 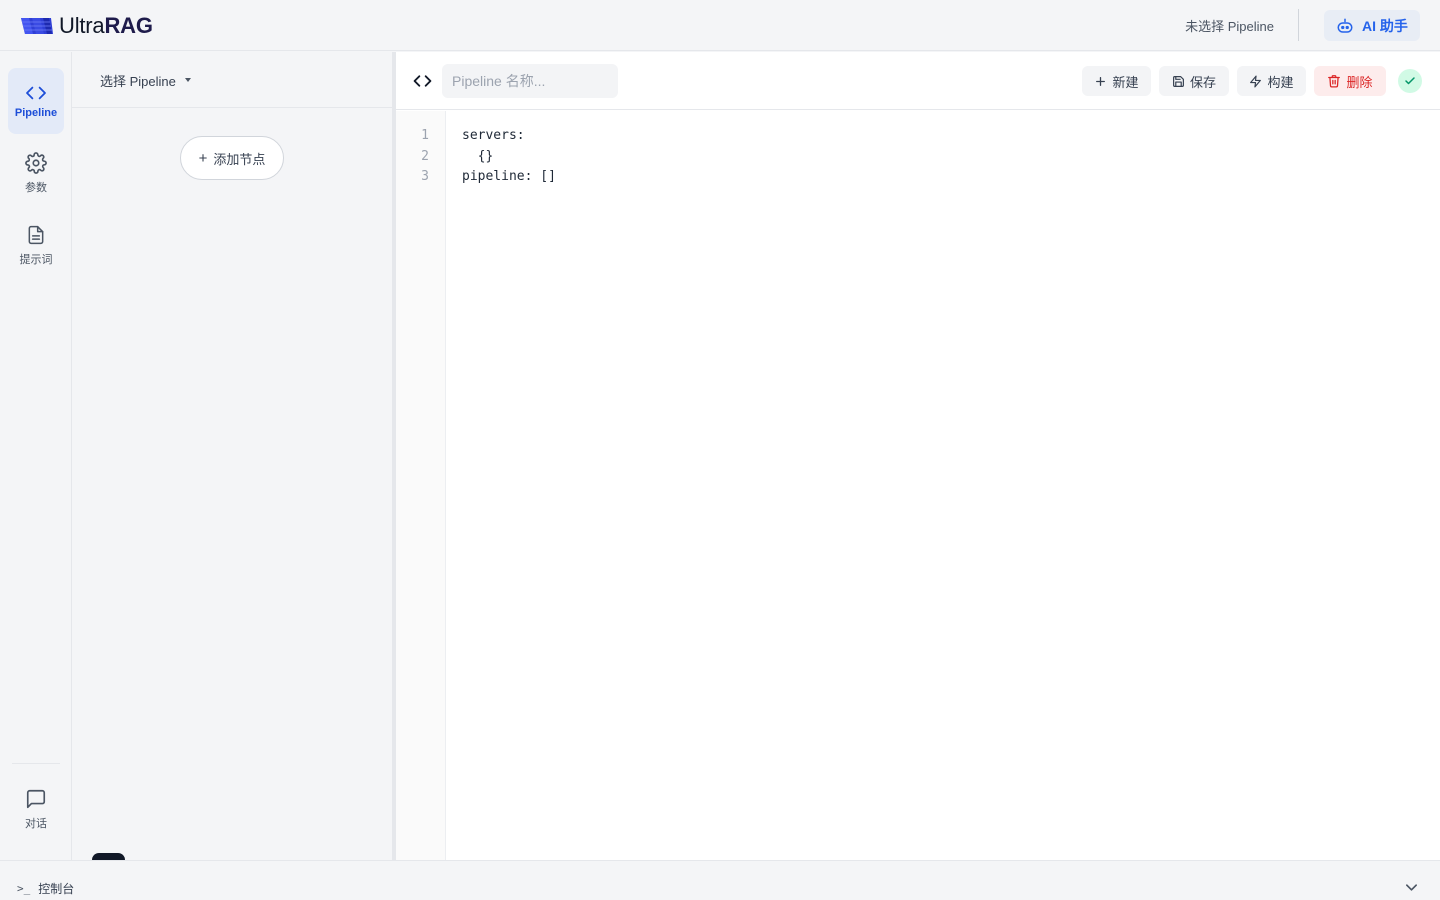 I want to click on rail-divider, so click(x=36, y=763).